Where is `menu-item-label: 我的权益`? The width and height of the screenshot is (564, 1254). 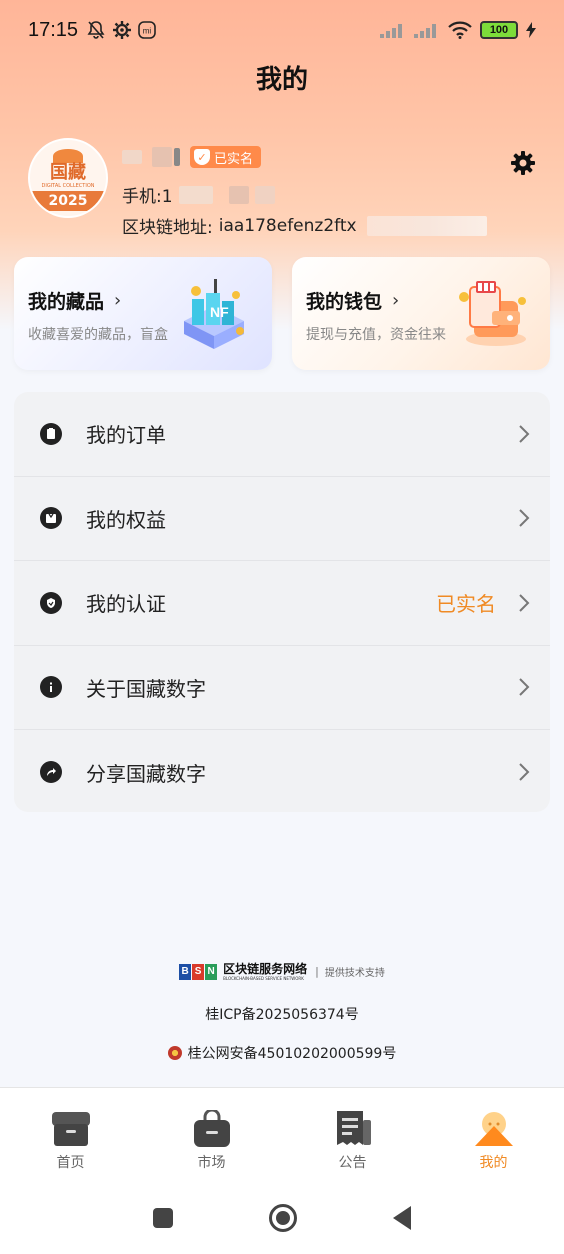 menu-item-label: 我的权益 is located at coordinates (126, 519).